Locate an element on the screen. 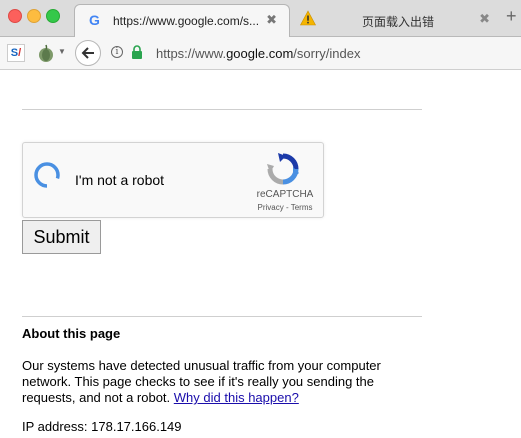  recaptcha-logo-icon is located at coordinates (283, 169).